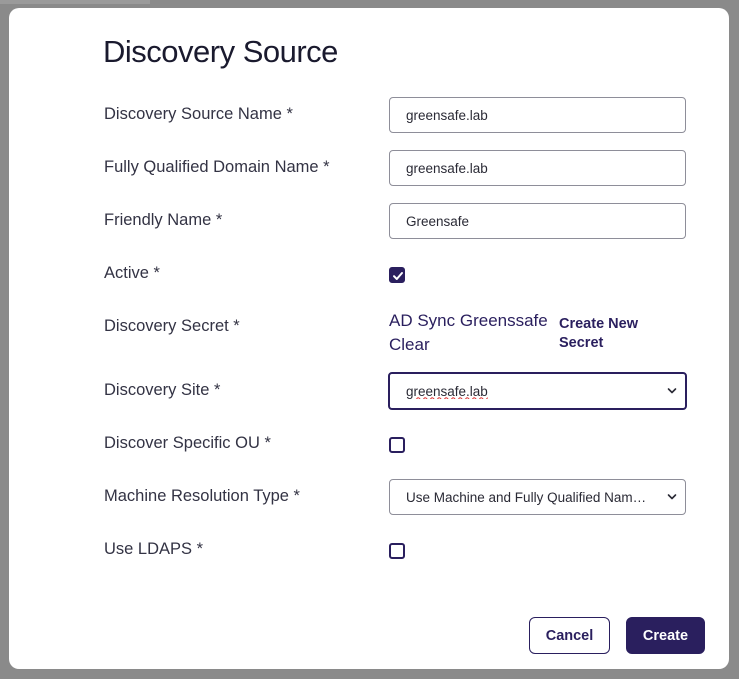  What do you see at coordinates (537, 168) in the screenshot?
I see `fqdn-input: greensafe.lab` at bounding box center [537, 168].